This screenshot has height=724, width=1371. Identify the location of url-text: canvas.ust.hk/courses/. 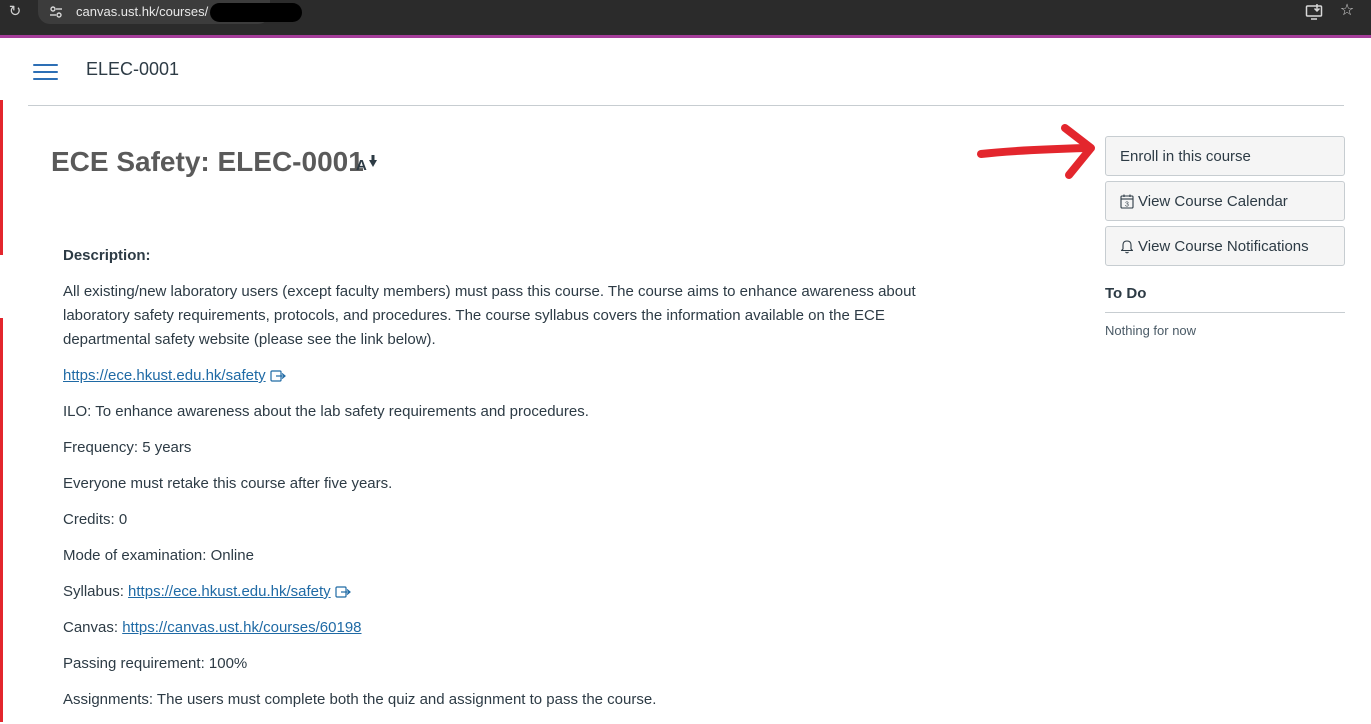
(142, 11).